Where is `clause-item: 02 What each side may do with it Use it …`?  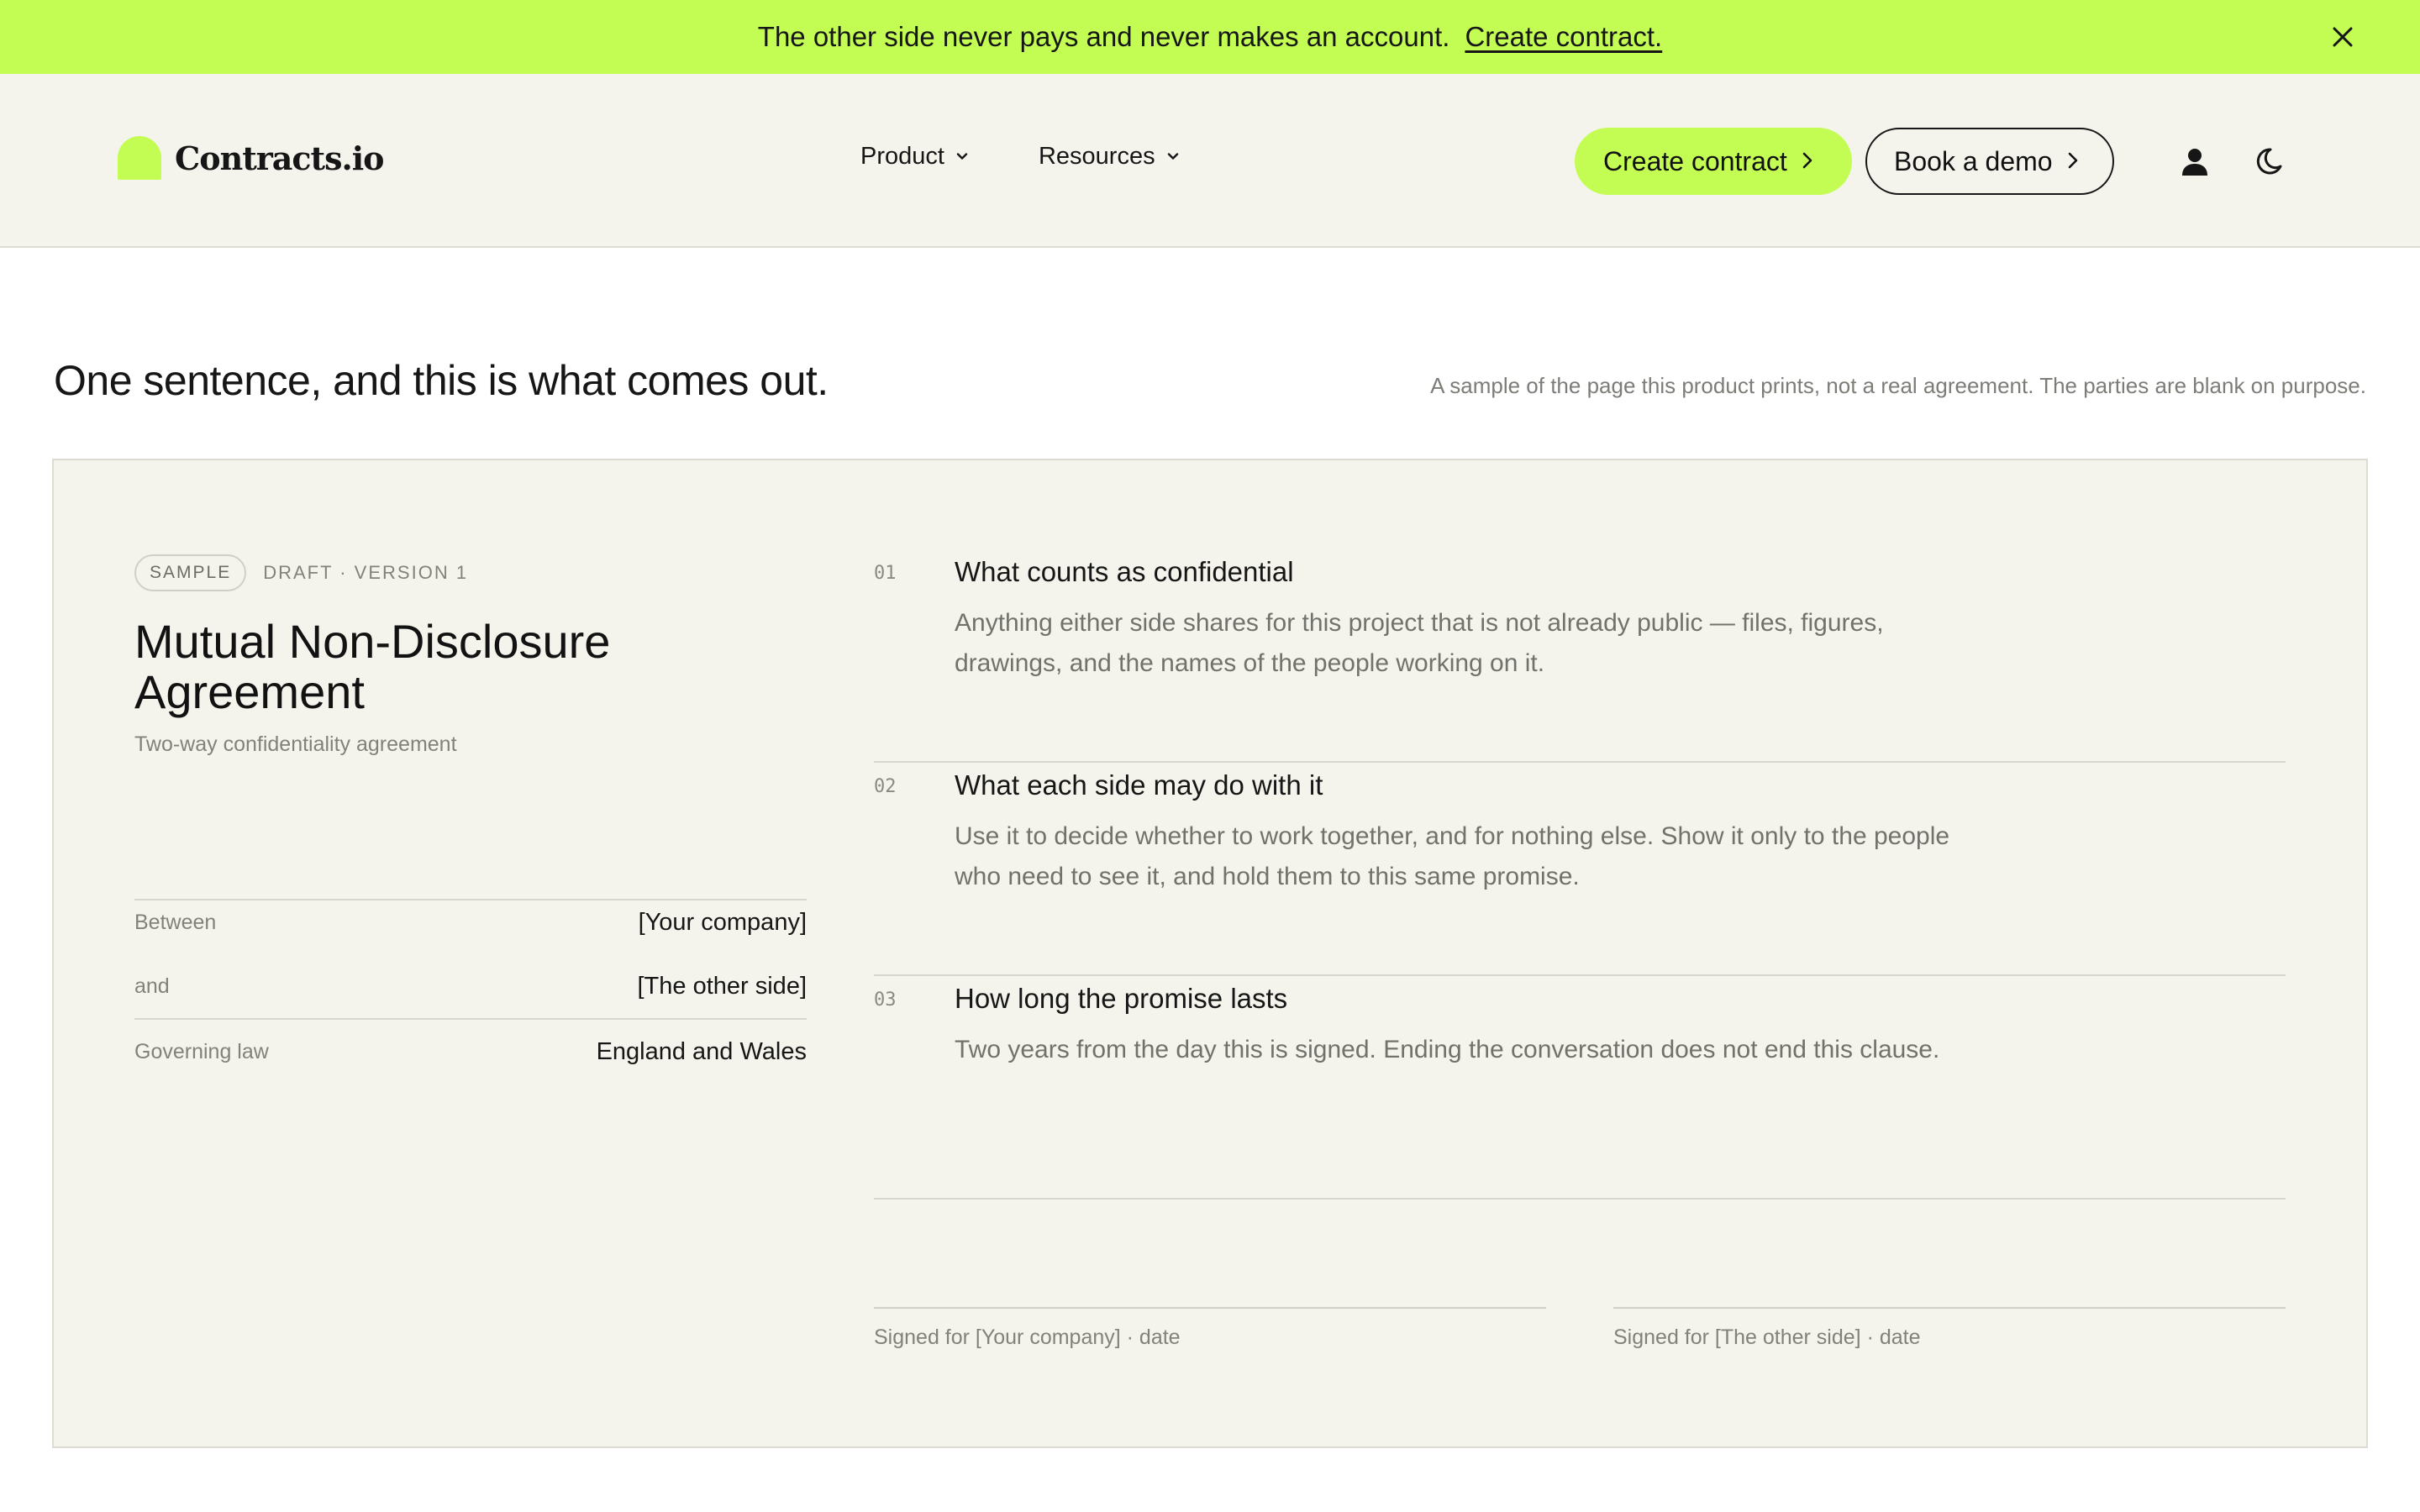
clause-item: 02 What each side may do with it Use it … is located at coordinates (1580, 869).